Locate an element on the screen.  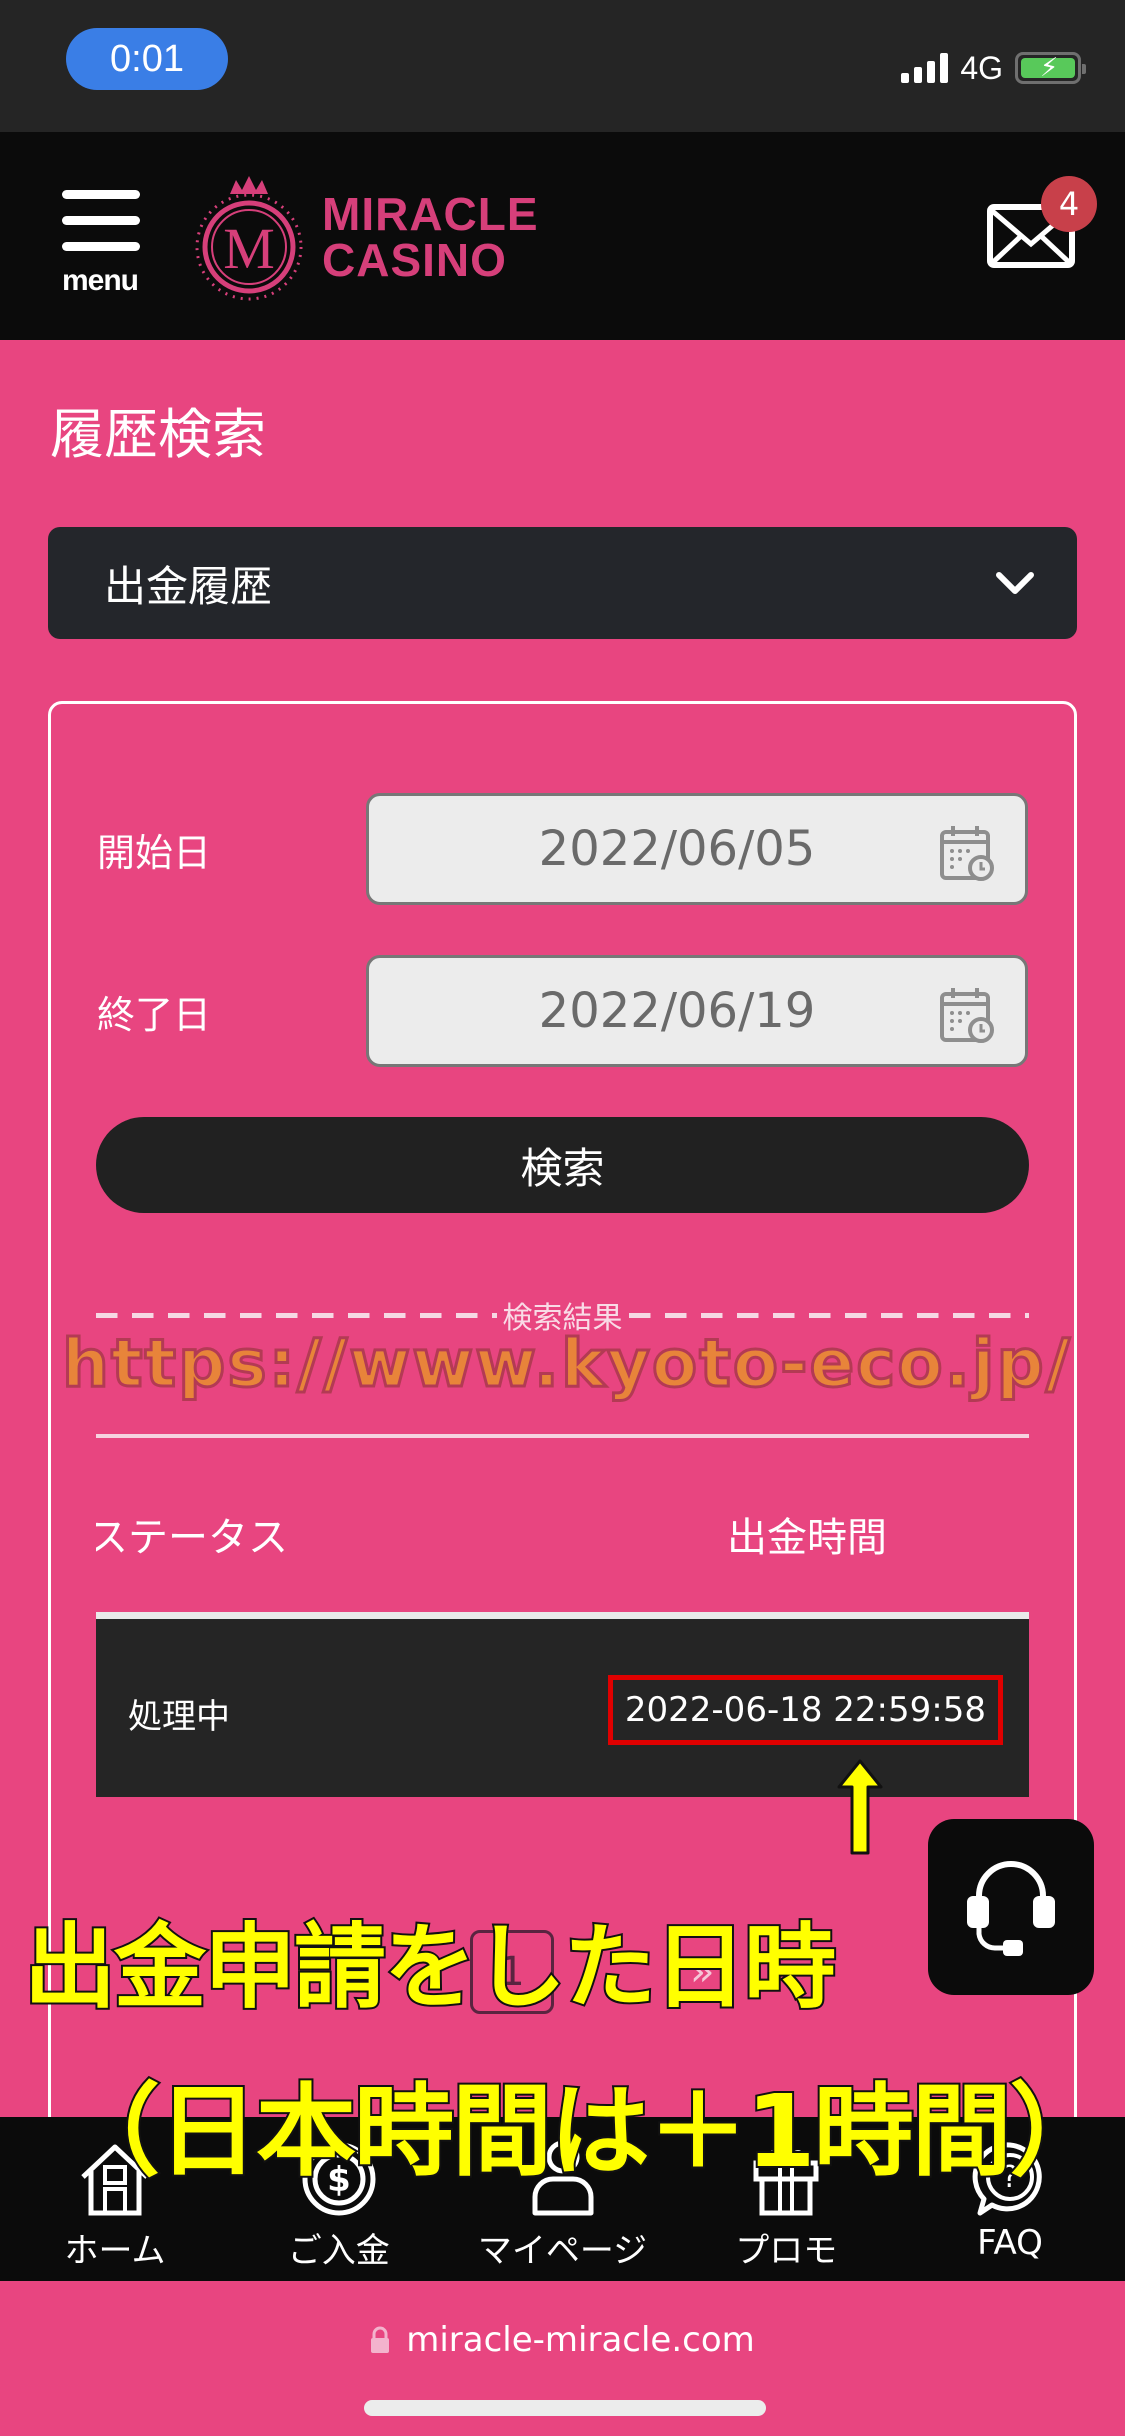
column-header-time: 出金時間 is located at coordinates (807, 1538).